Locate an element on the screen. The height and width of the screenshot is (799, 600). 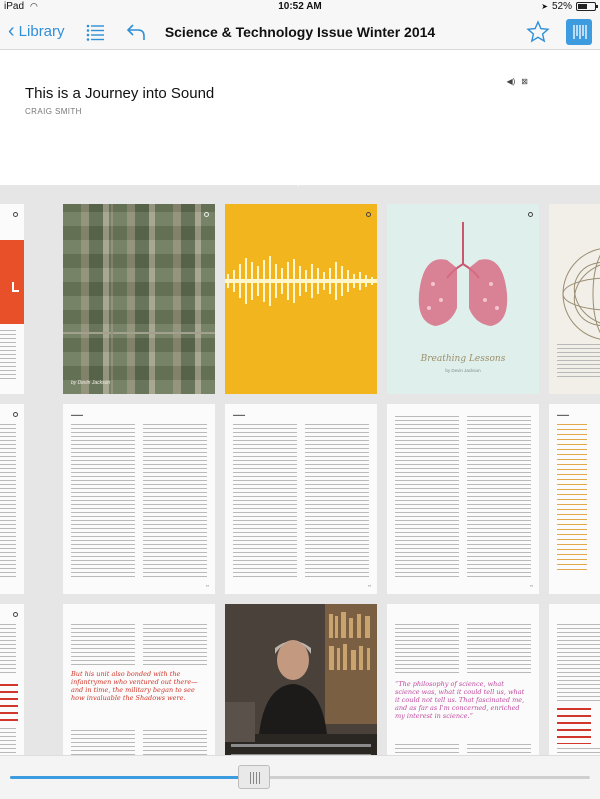
article-author: CRAIG SMITH is located at coordinates (53, 111).